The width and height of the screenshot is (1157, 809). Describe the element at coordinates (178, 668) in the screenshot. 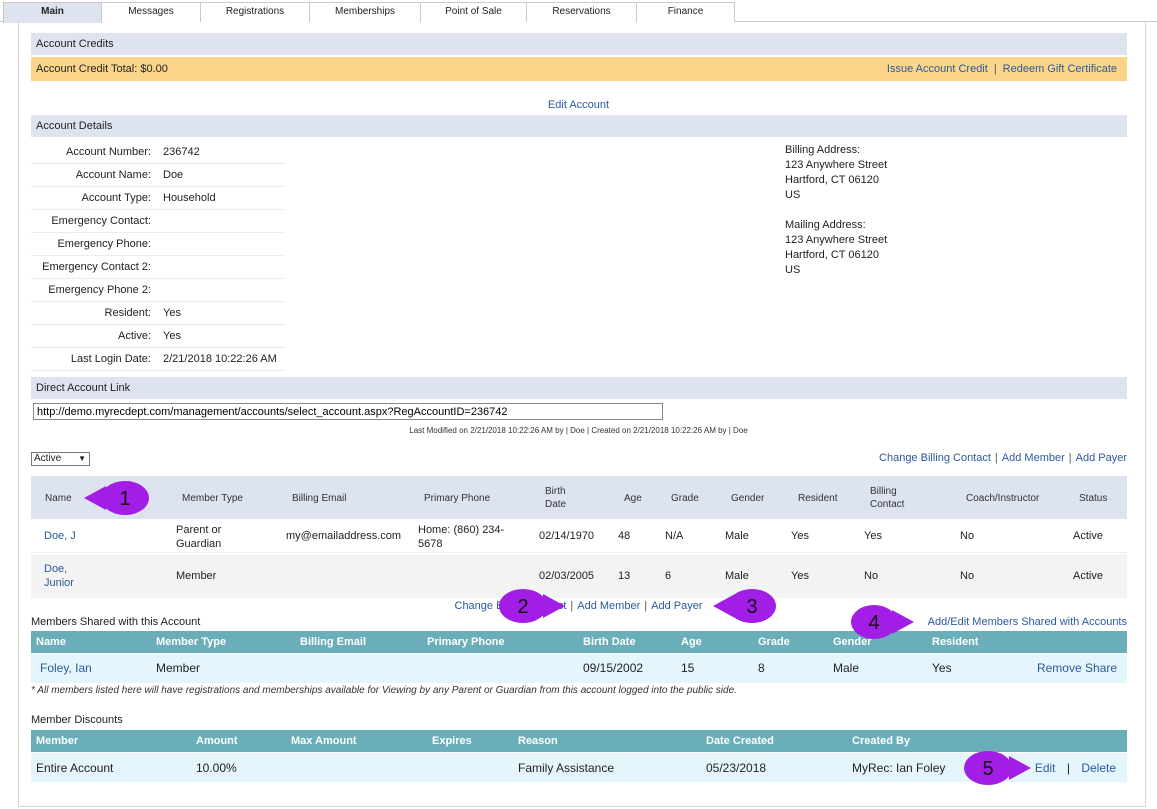

I see `shared-member-type: Member` at that location.